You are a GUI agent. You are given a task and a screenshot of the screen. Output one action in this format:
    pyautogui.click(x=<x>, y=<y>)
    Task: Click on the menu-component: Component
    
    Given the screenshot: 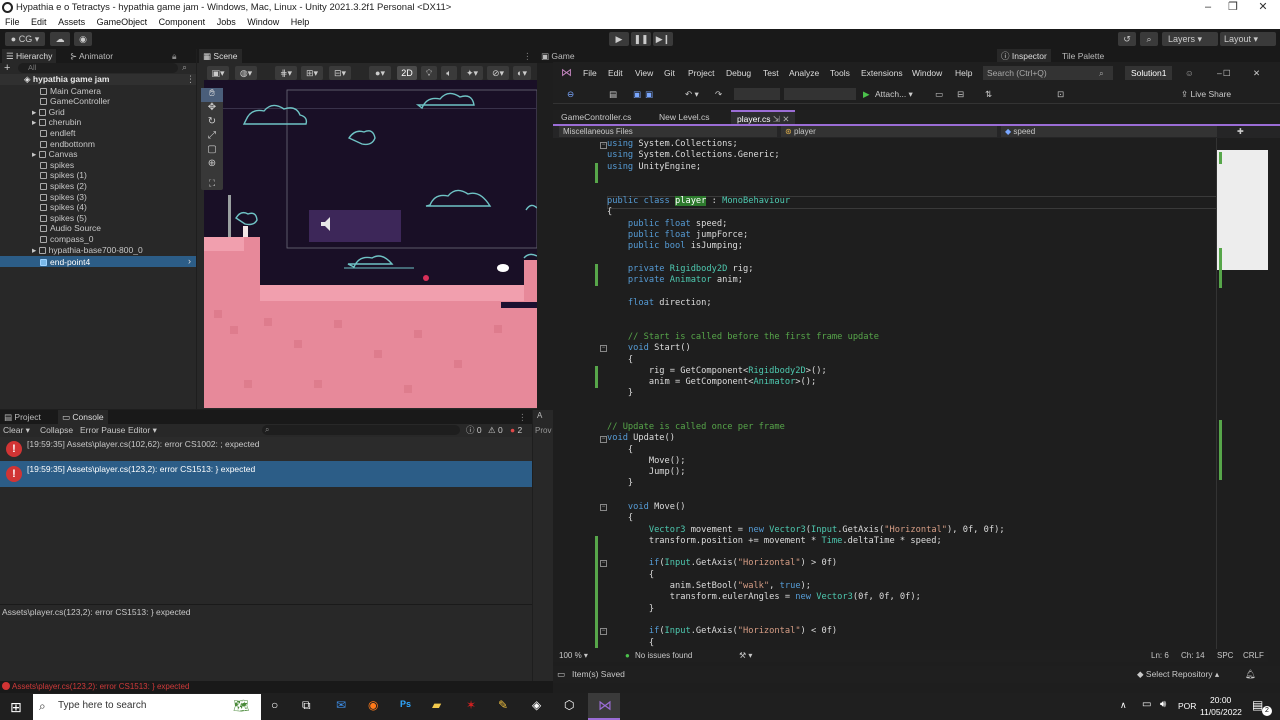 What is the action you would take?
    pyautogui.click(x=182, y=22)
    